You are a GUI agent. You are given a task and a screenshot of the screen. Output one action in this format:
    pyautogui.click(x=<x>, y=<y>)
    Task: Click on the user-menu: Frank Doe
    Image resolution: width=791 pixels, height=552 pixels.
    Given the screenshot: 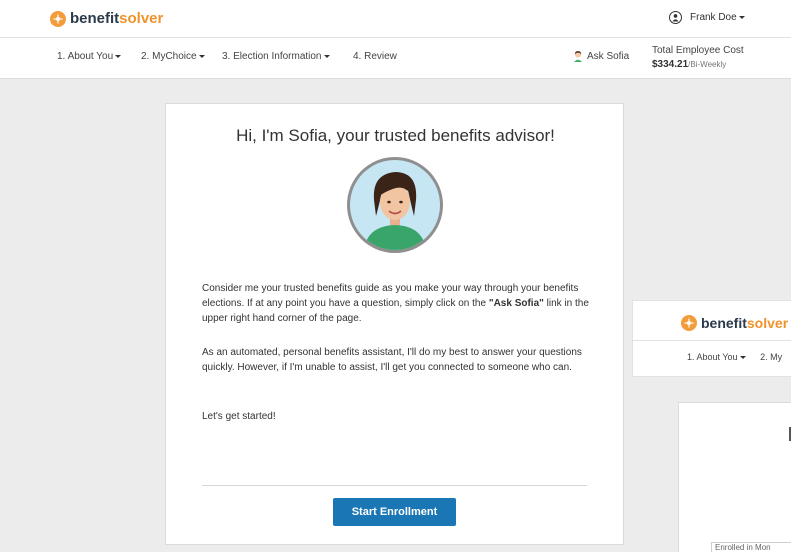 What is the action you would take?
    pyautogui.click(x=707, y=17)
    